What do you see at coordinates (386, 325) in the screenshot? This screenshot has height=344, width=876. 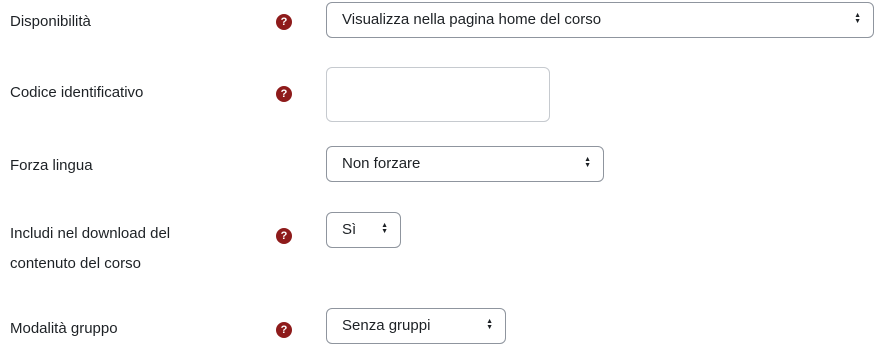 I see `groupmode-select-value: Senza gruppi` at bounding box center [386, 325].